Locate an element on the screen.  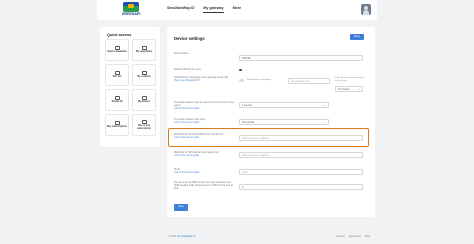
logo: GREENAPI is located at coordinates (131, 9).